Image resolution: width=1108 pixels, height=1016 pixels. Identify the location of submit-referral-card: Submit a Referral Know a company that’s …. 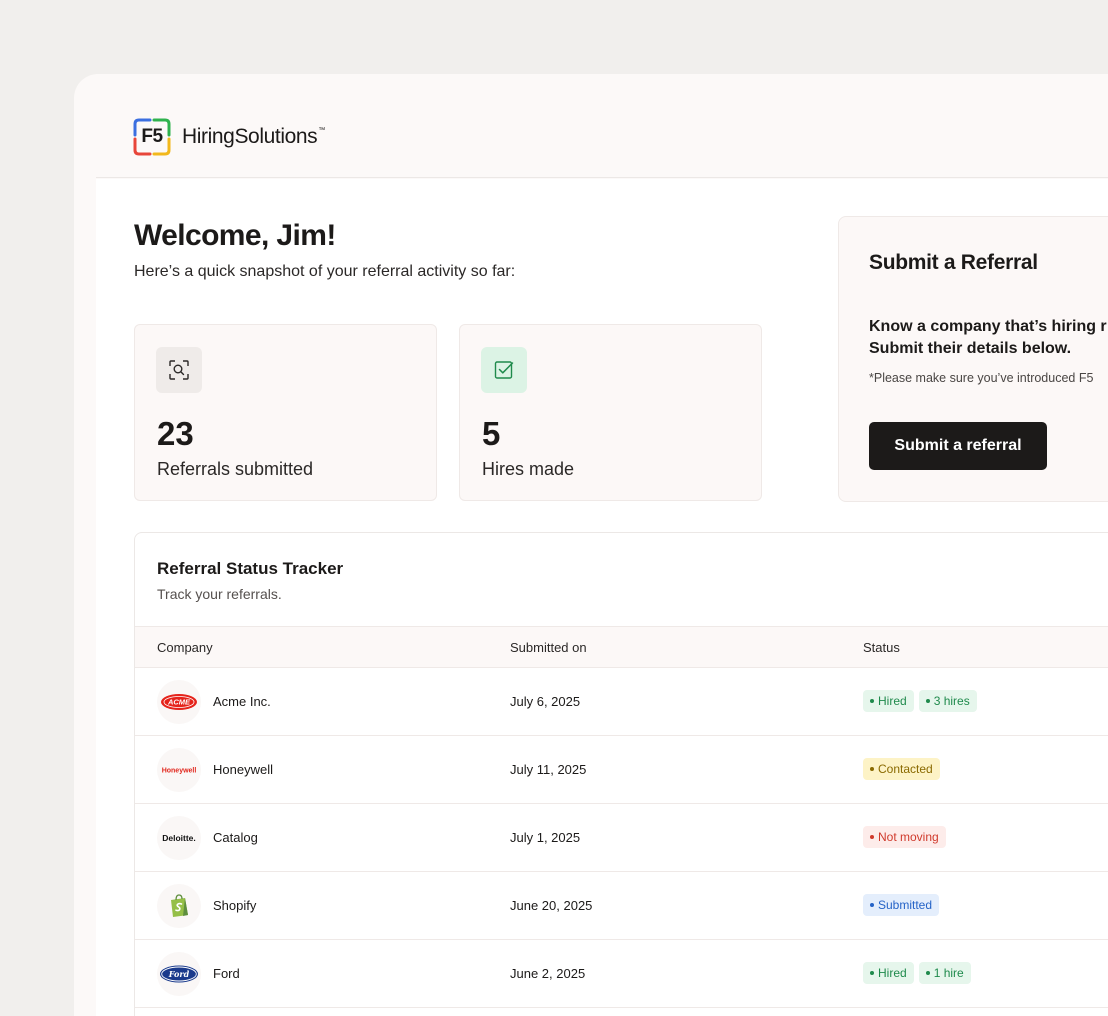
(973, 359).